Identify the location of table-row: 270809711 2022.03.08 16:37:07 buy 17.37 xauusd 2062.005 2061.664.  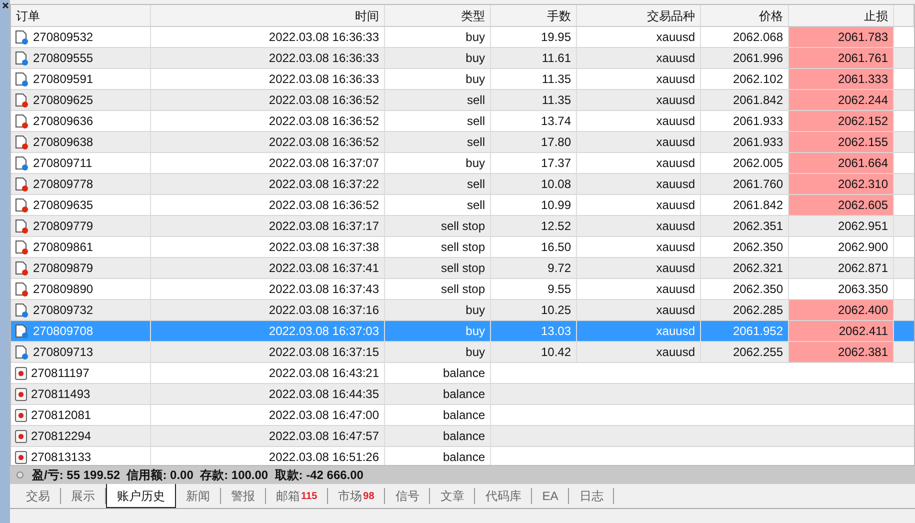
(462, 163).